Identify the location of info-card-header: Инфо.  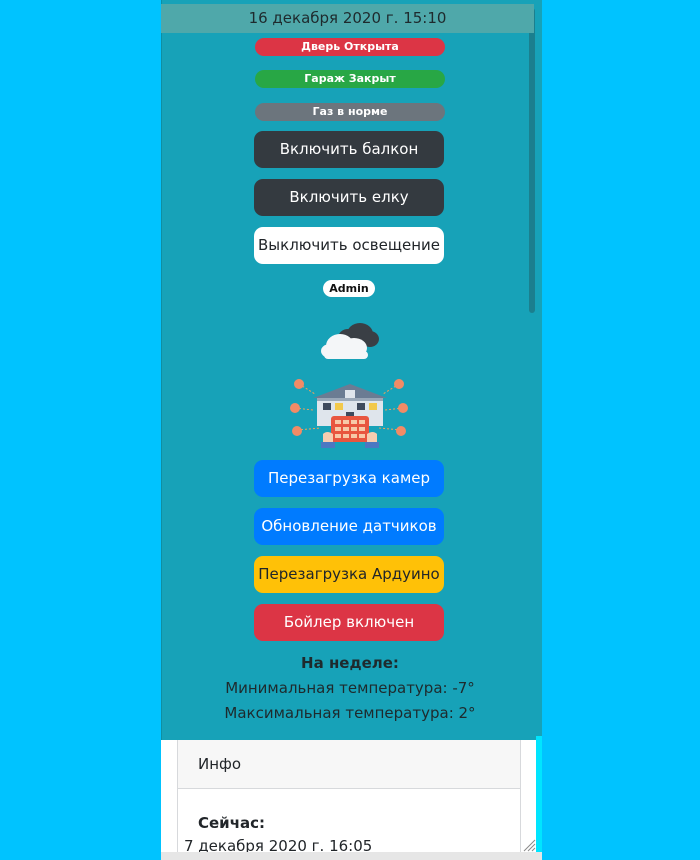
(349, 764).